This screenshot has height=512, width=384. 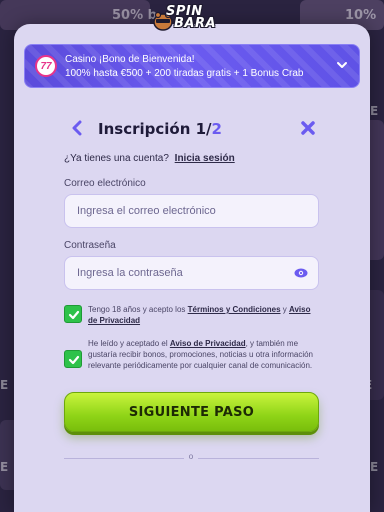 What do you see at coordinates (146, 211) in the screenshot?
I see `email-placeholder: Ingresa el correo electrónico` at bounding box center [146, 211].